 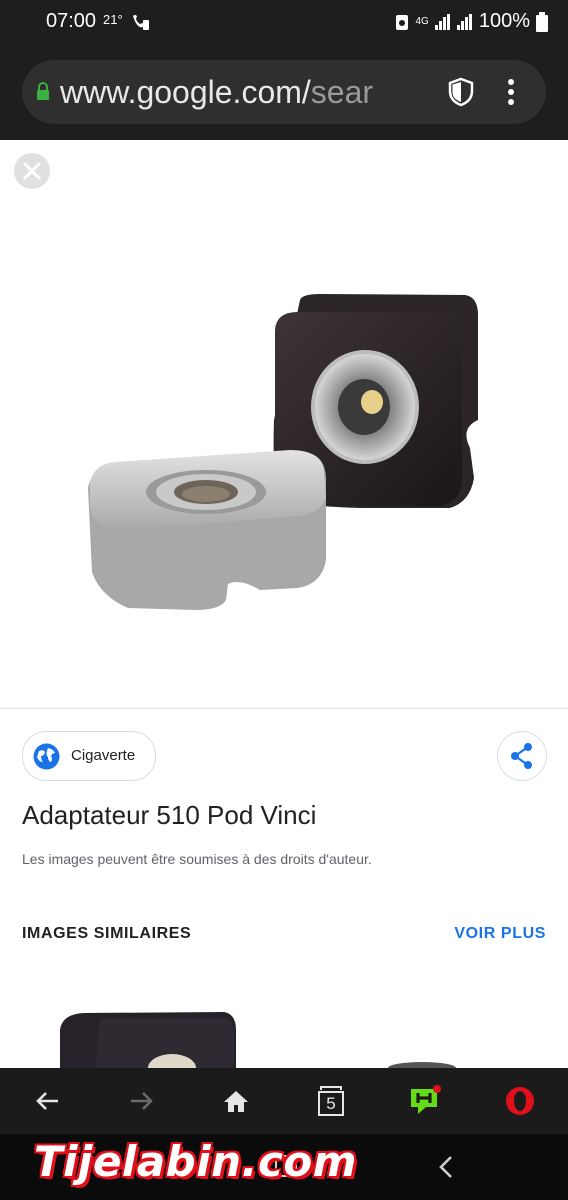 What do you see at coordinates (284, 22) in the screenshot?
I see `status-bar: 07:00 21° 4G 100%` at bounding box center [284, 22].